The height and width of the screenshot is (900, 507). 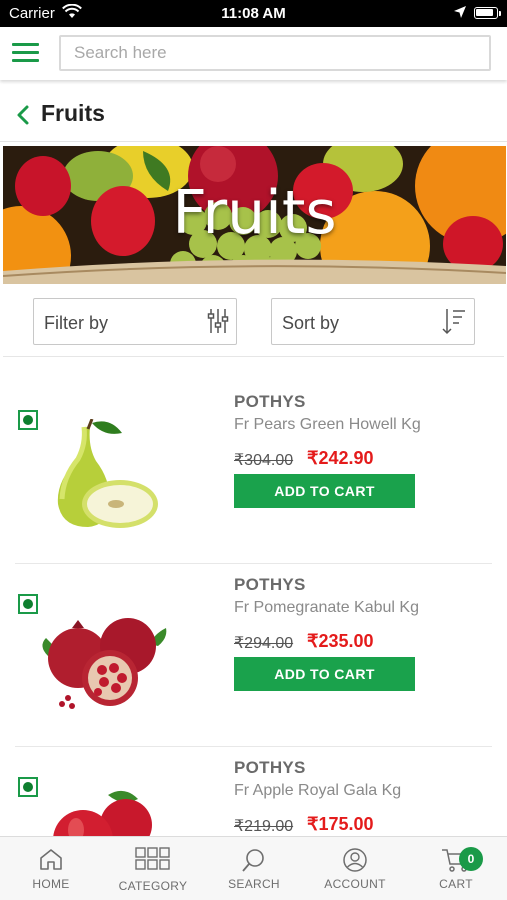 I want to click on banner-title: Fruits, so click(x=254, y=213).